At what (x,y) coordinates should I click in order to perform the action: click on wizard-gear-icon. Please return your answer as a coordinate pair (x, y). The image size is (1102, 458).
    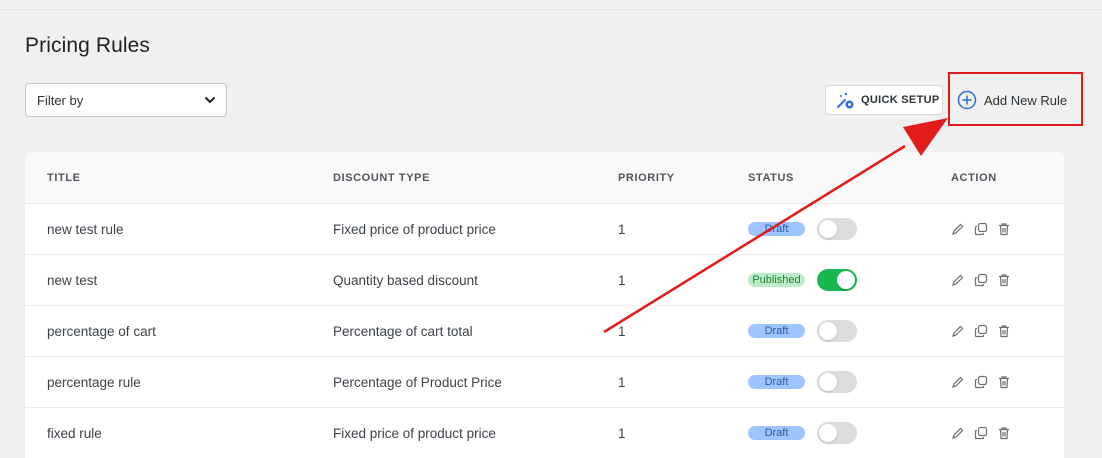
    Looking at the image, I should click on (845, 100).